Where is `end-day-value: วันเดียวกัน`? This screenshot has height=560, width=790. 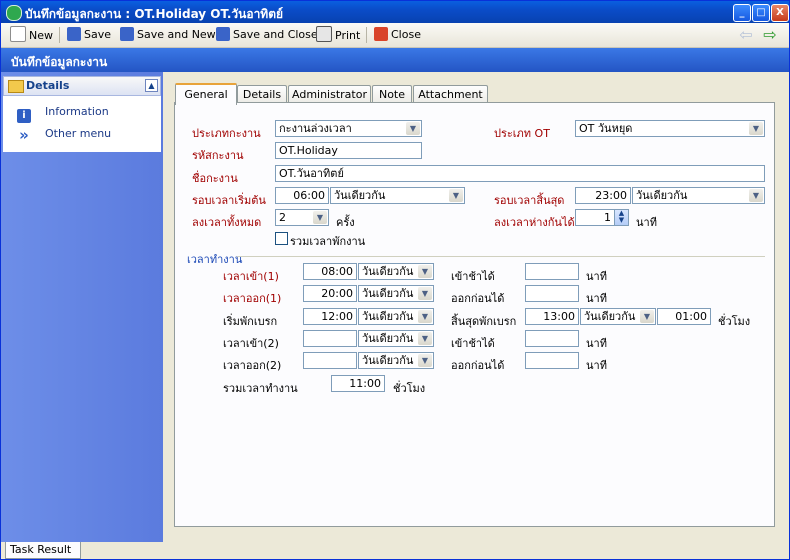
end-day-value: วันเดียวกัน is located at coordinates (662, 195).